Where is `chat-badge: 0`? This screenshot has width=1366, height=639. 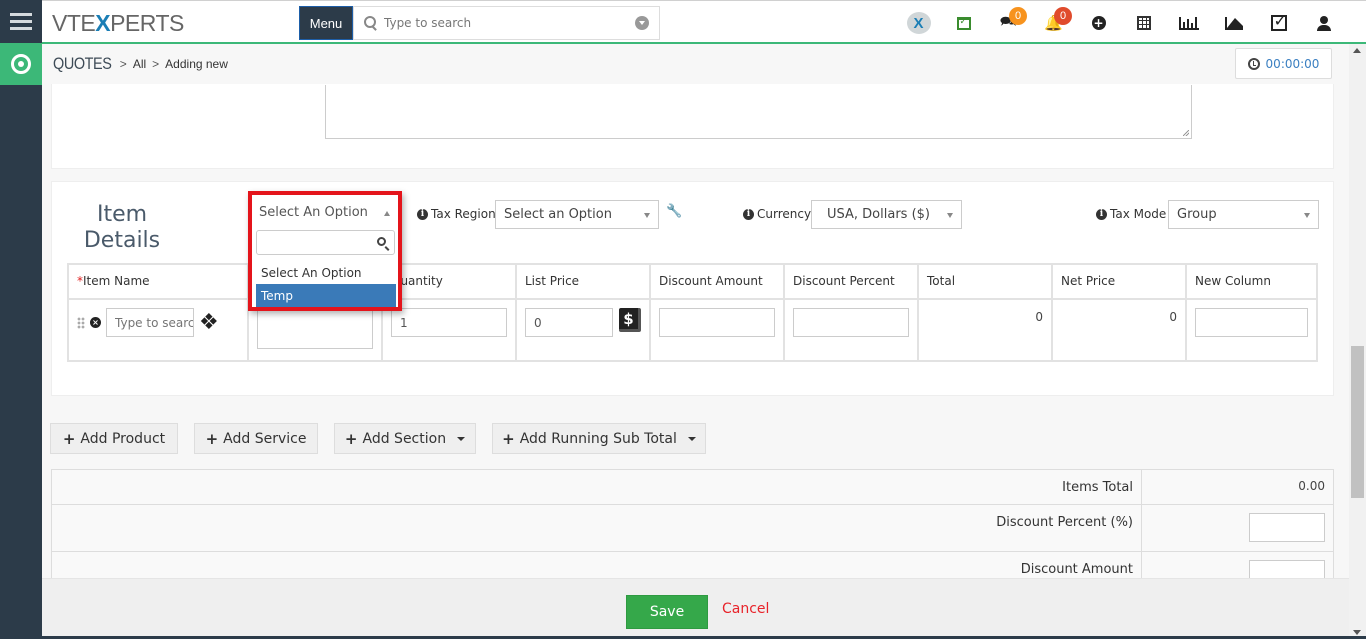 chat-badge: 0 is located at coordinates (1018, 16).